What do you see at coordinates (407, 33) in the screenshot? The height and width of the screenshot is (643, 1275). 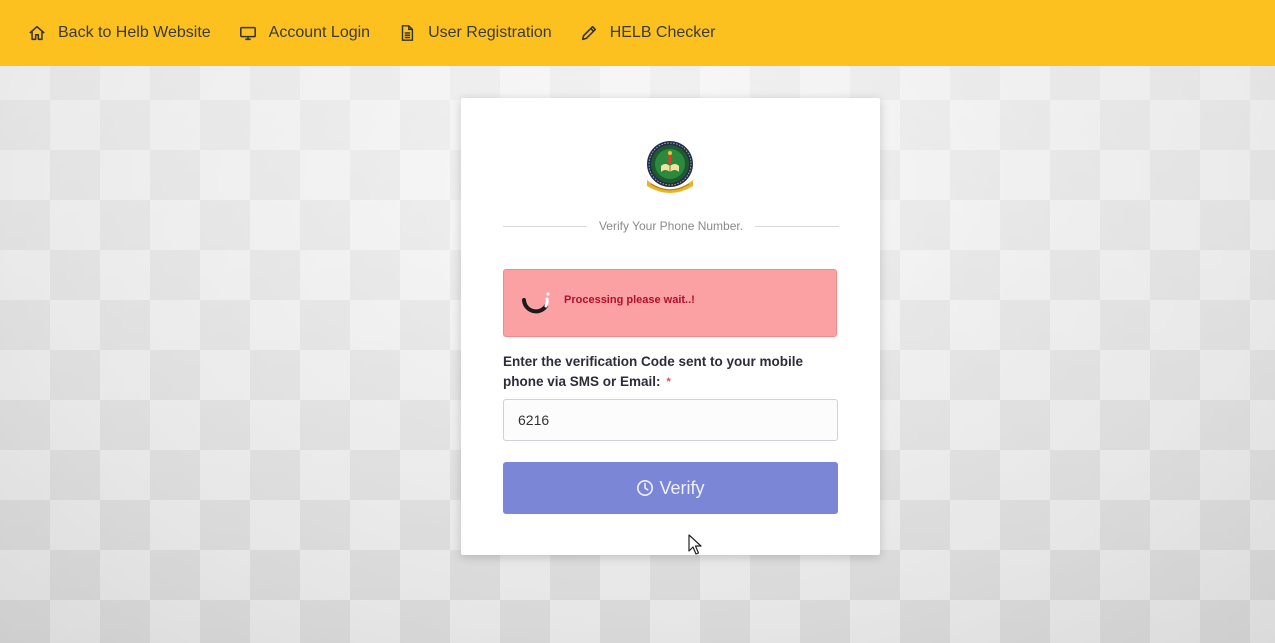 I see `document-icon` at bounding box center [407, 33].